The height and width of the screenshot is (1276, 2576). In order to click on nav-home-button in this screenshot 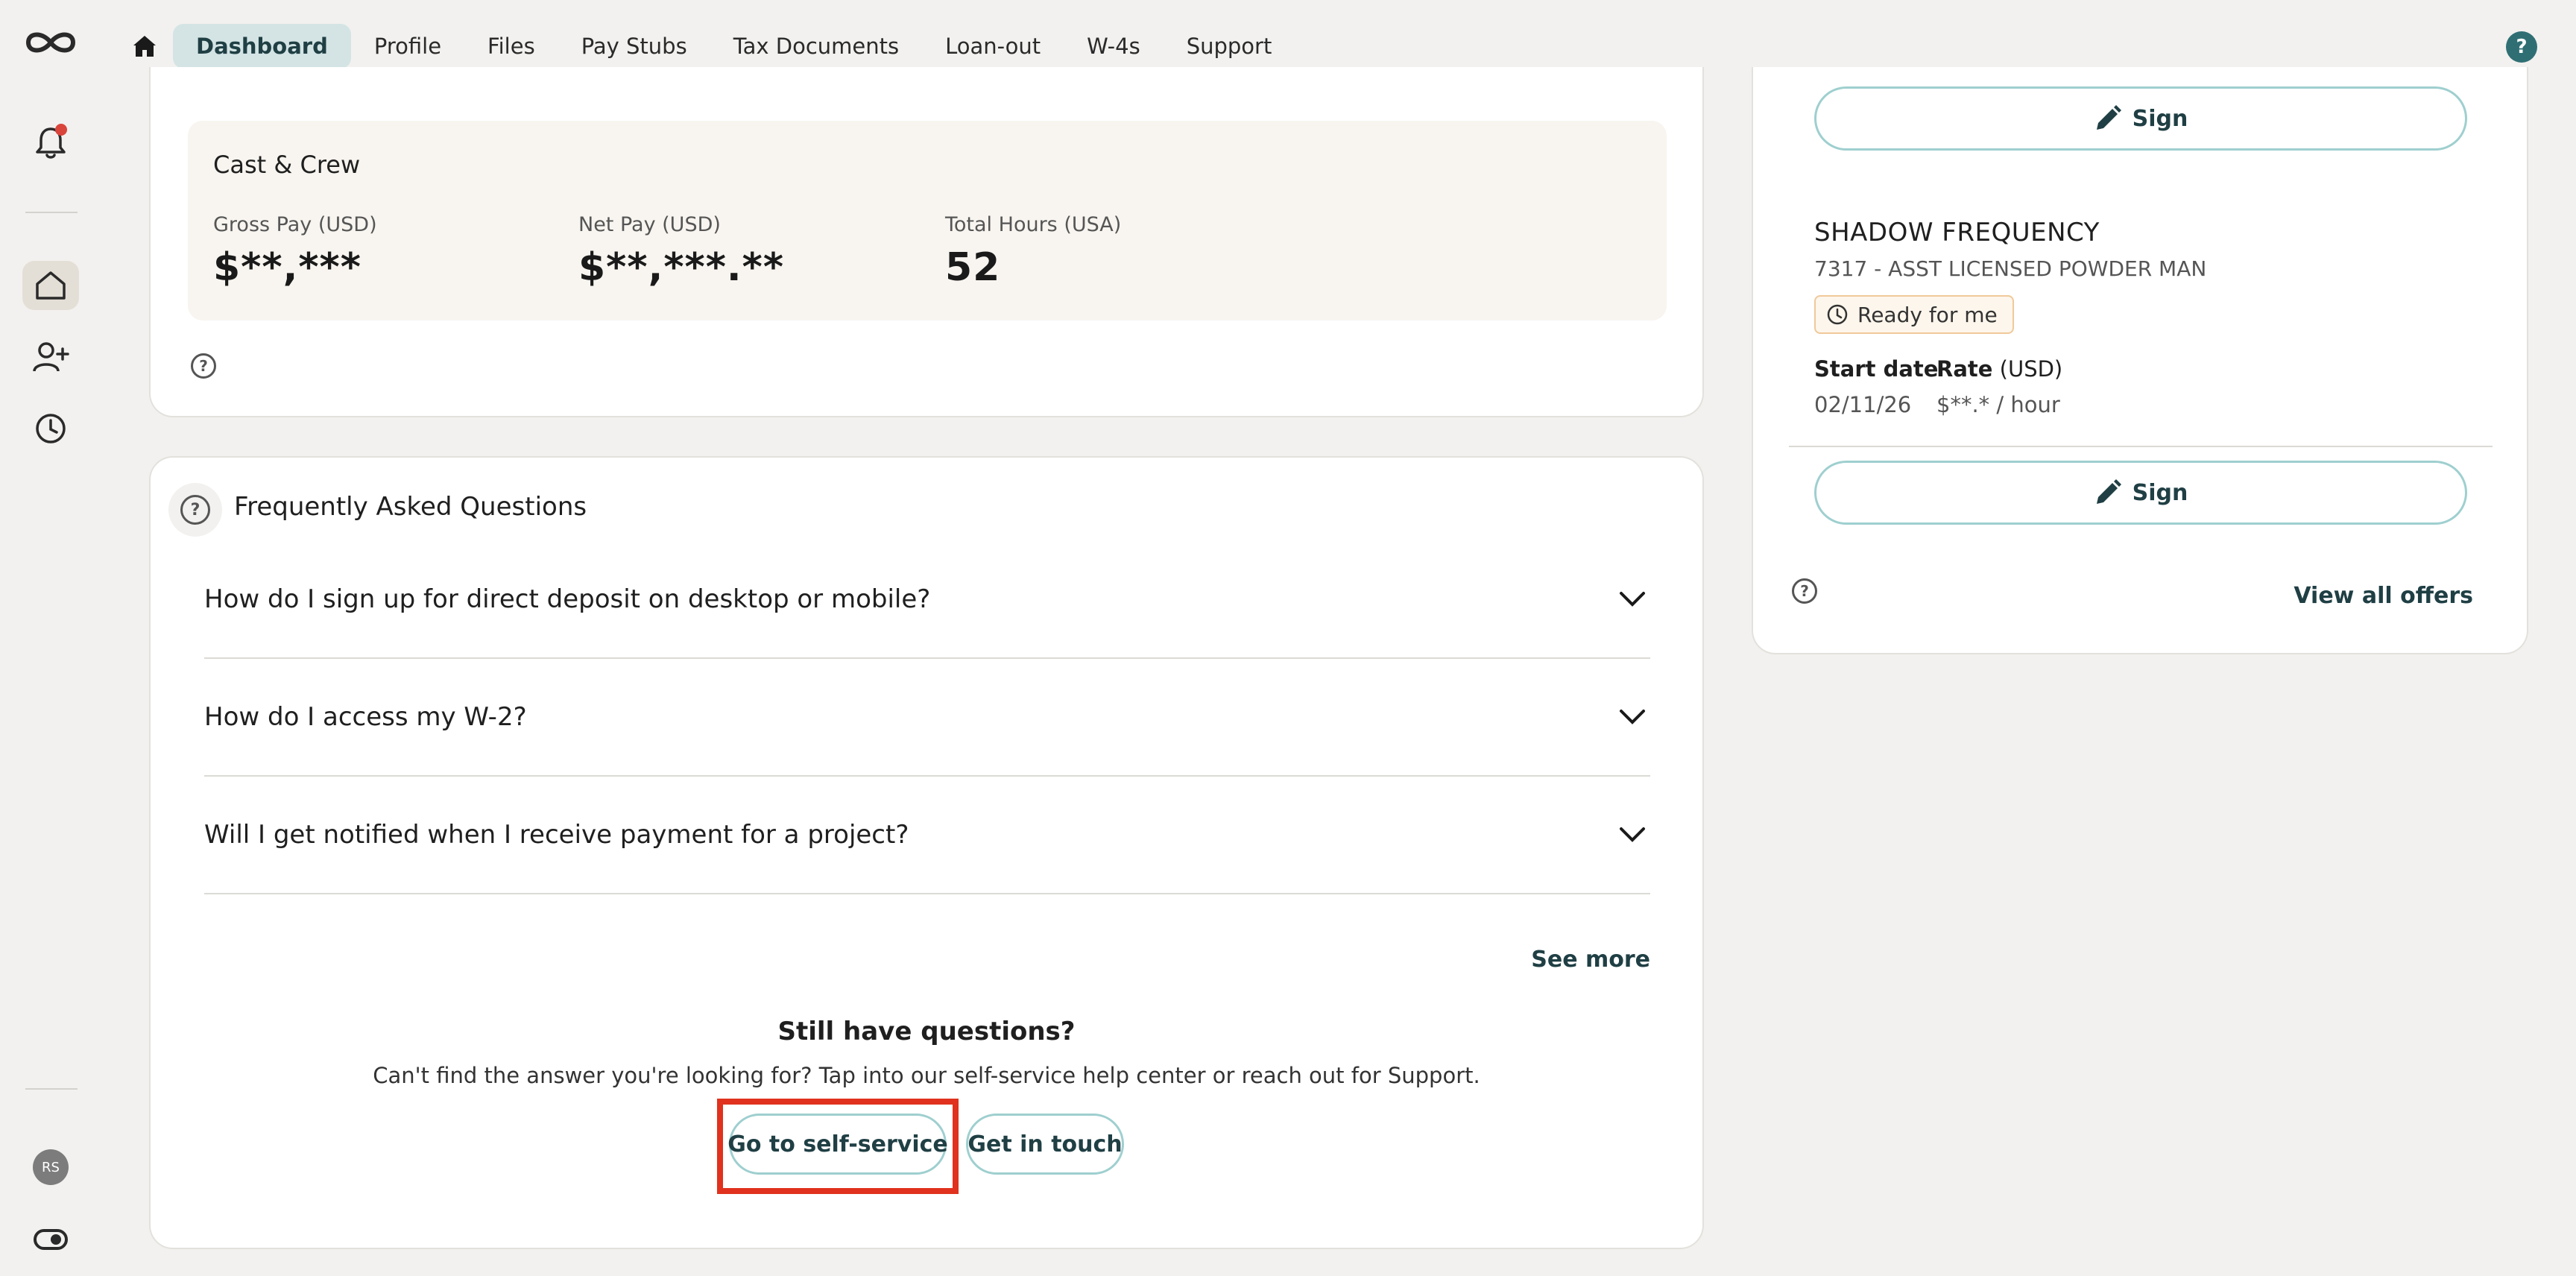, I will do `click(144, 46)`.